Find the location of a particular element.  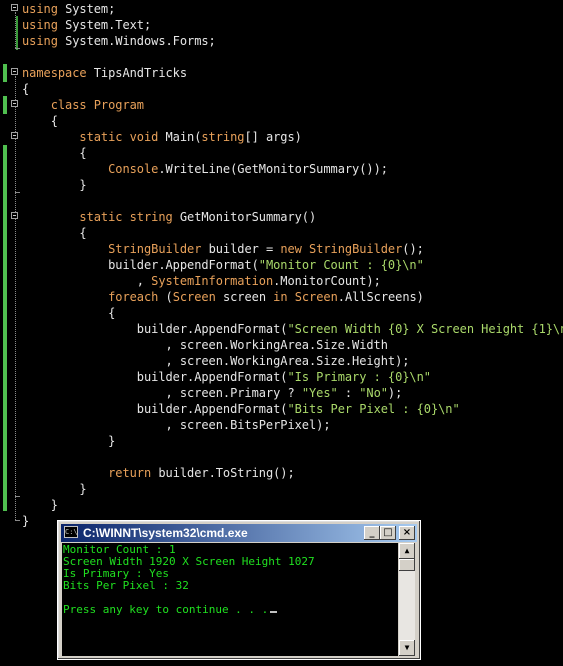

code-token: System.Windows.Forms; is located at coordinates (140, 41).